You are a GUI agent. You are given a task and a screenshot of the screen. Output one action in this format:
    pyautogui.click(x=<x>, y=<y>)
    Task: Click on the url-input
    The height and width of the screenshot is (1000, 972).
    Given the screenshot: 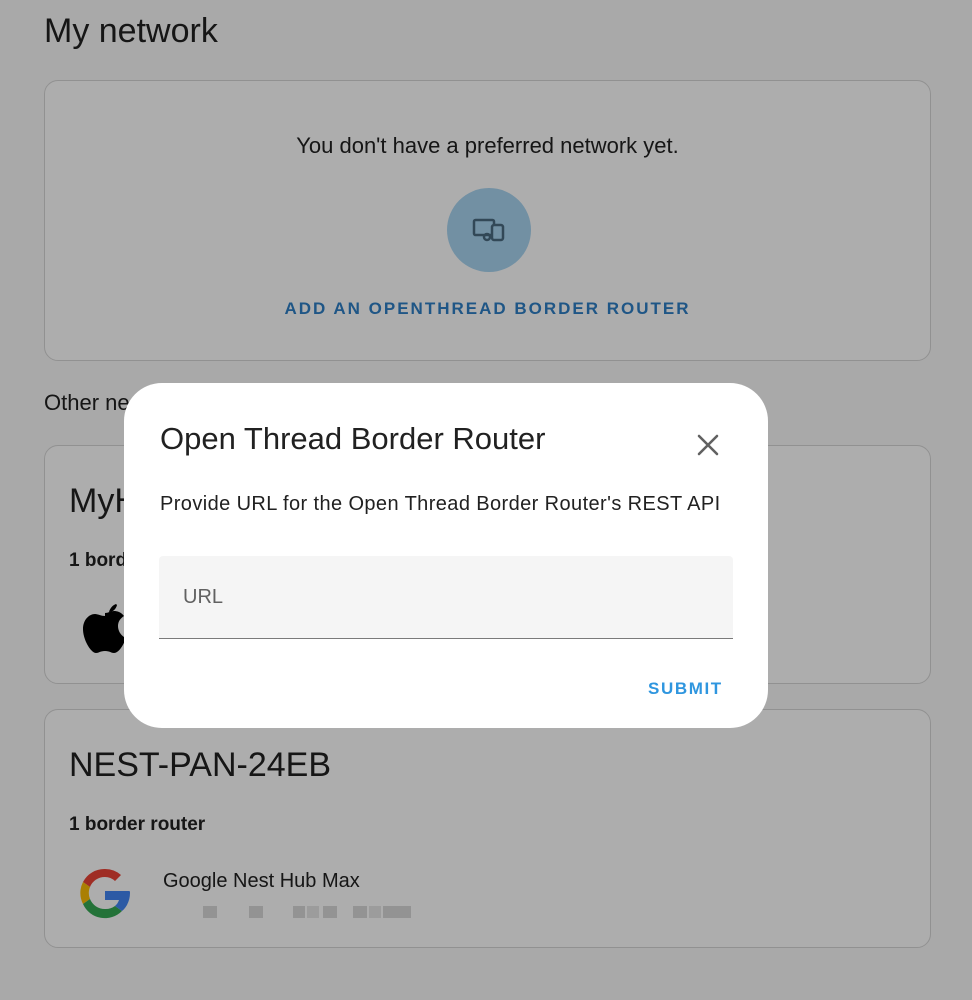 What is the action you would take?
    pyautogui.click(x=446, y=597)
    